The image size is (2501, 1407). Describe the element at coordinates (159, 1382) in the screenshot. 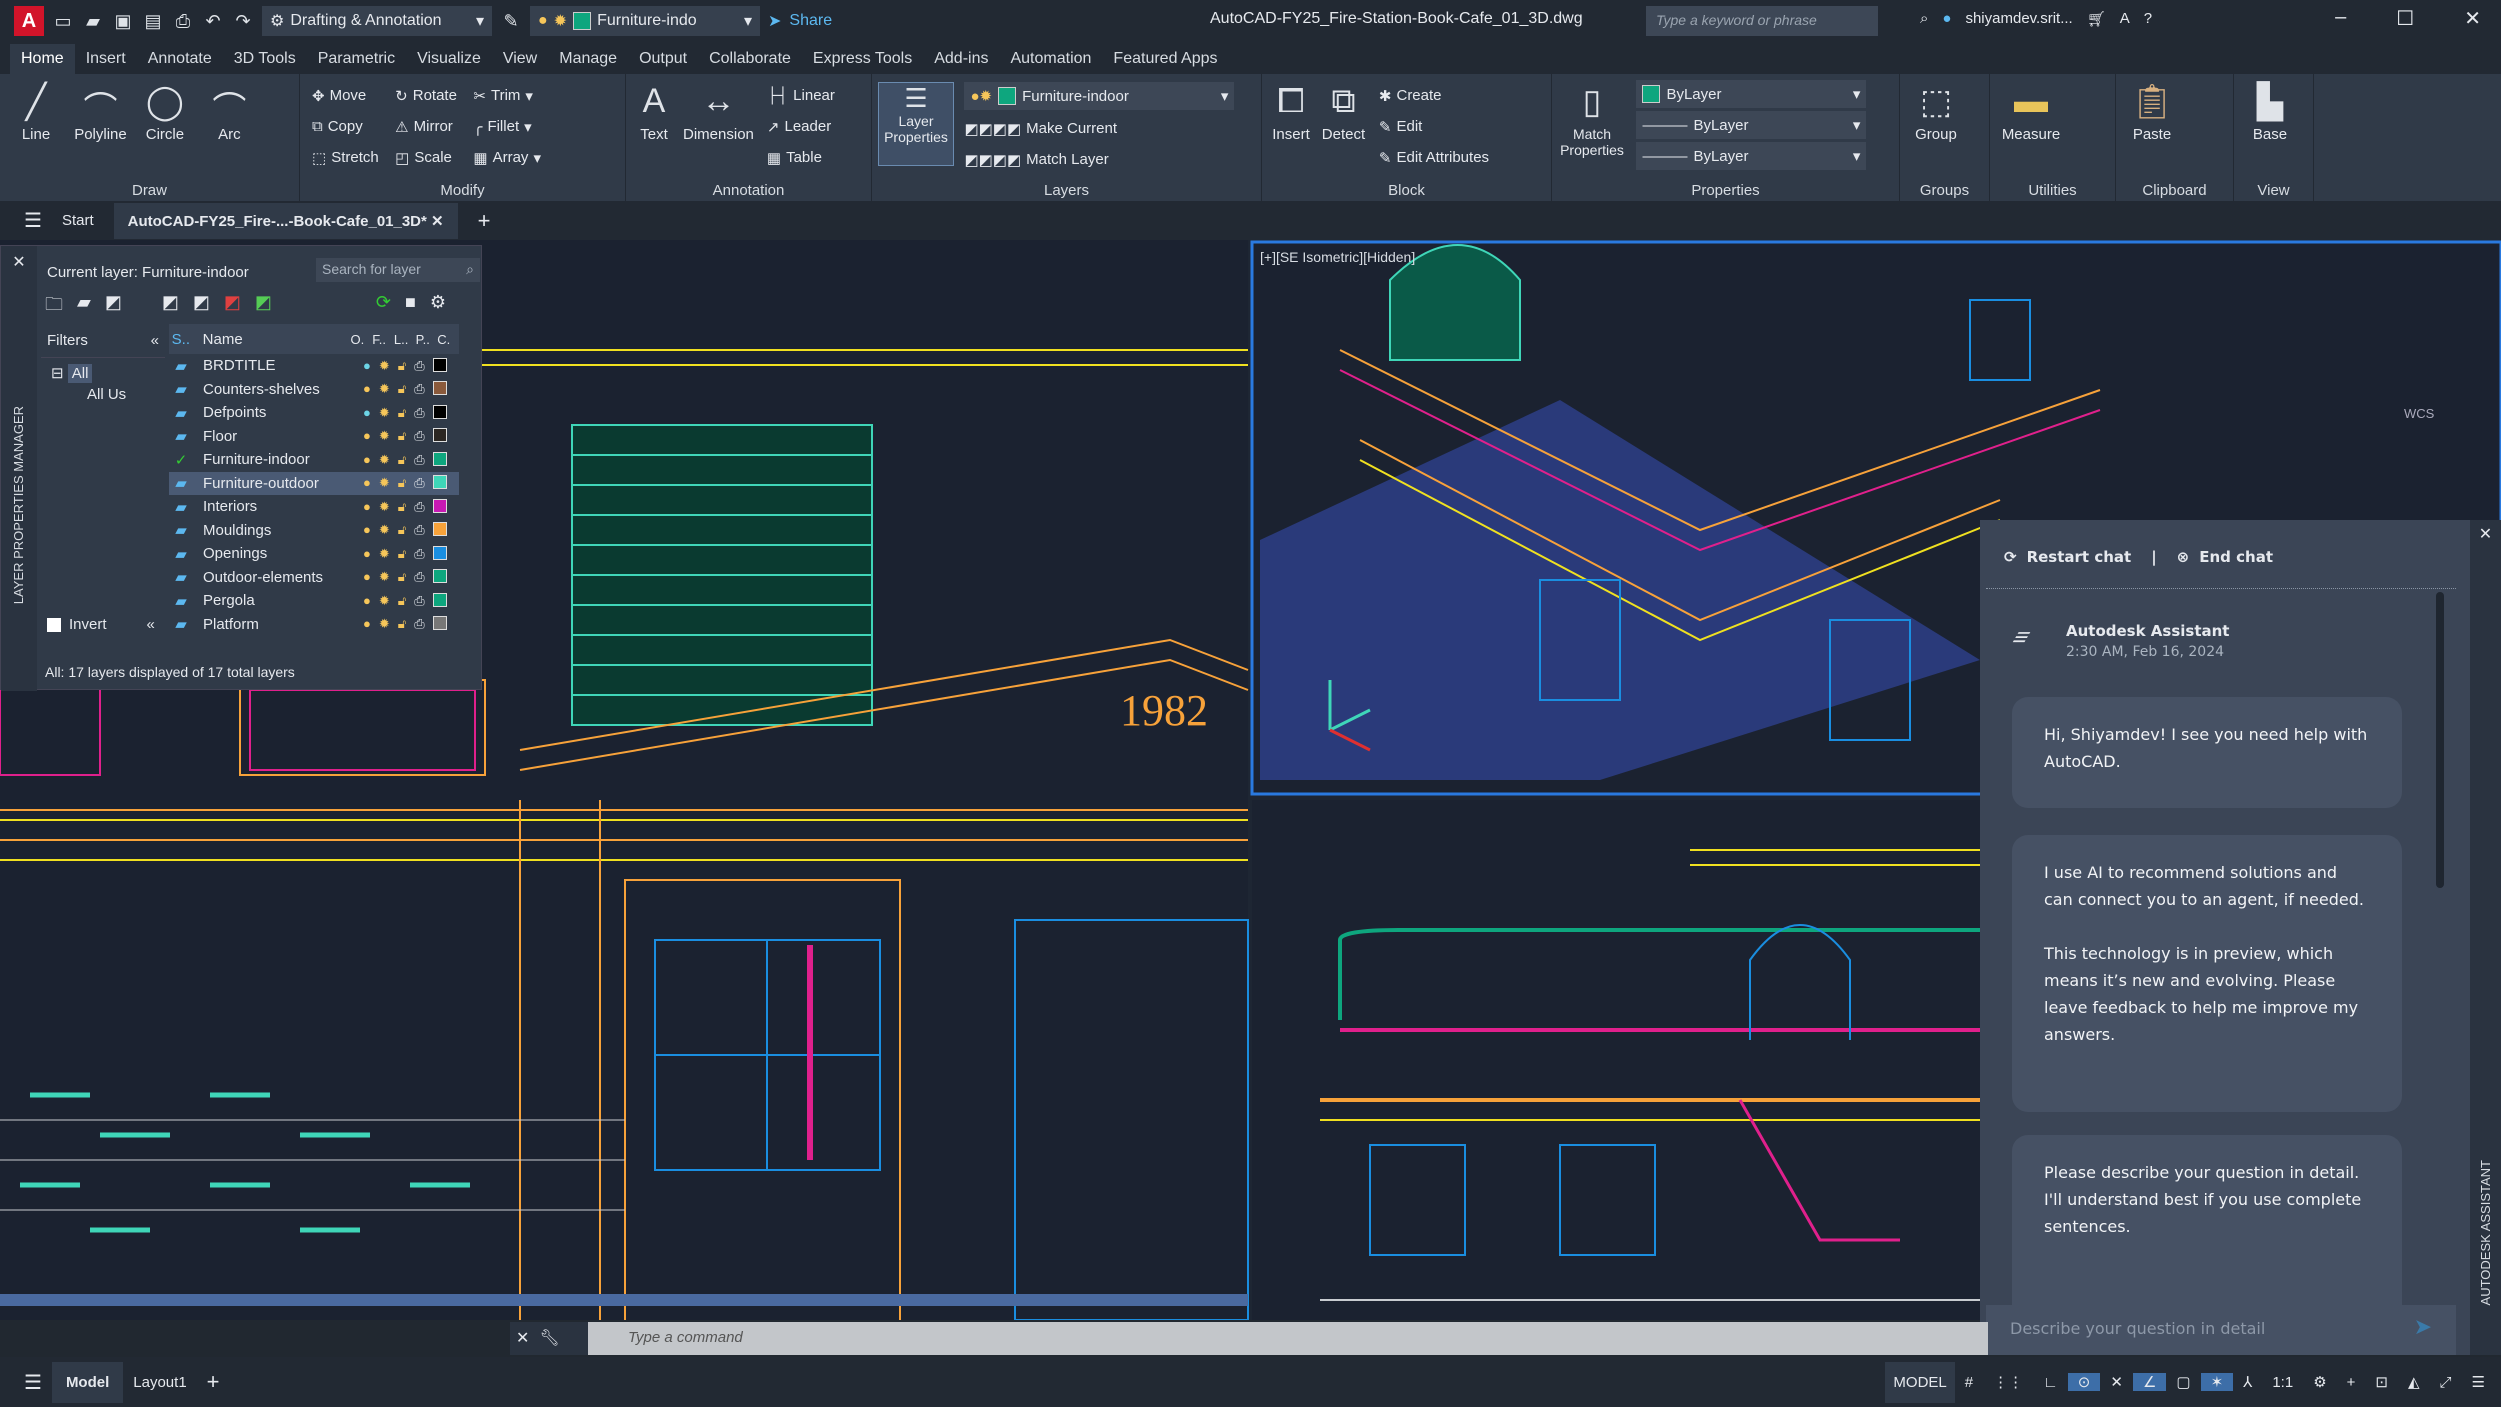

I see `layout1-tab: Layout1` at that location.